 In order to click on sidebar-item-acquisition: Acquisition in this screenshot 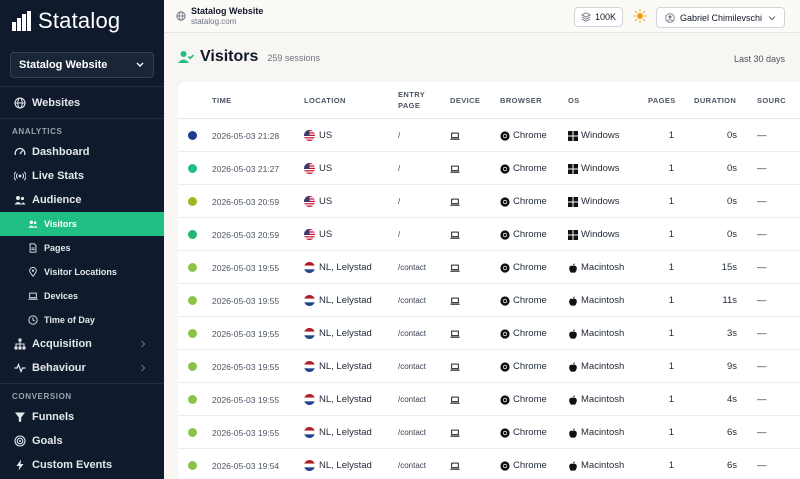, I will do `click(82, 344)`.